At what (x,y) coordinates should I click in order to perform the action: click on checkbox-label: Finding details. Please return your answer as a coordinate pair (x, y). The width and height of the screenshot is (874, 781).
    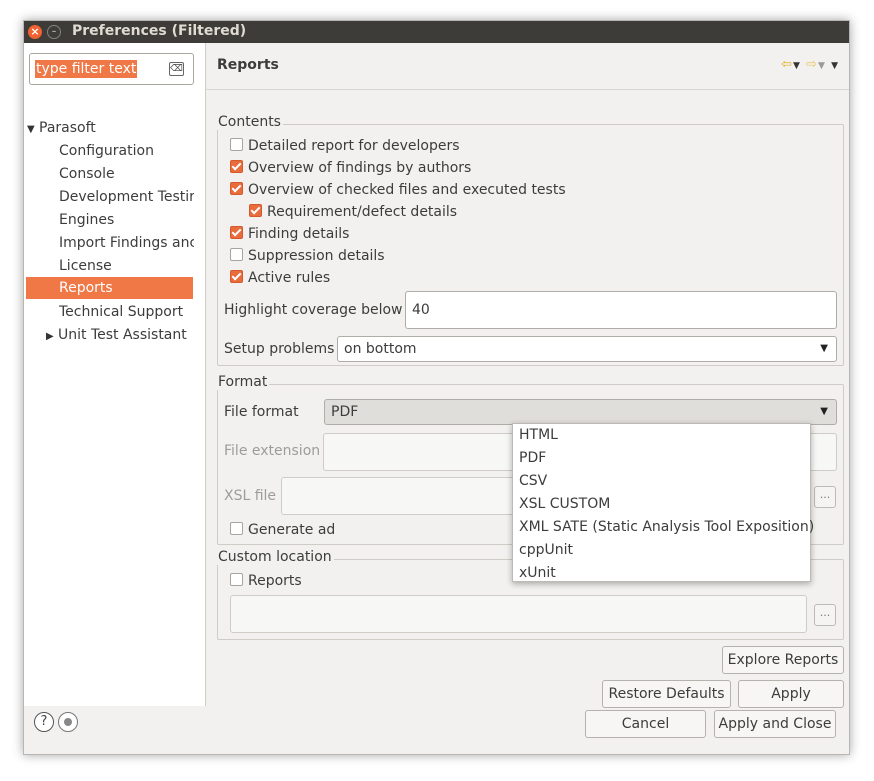
    Looking at the image, I should click on (299, 234).